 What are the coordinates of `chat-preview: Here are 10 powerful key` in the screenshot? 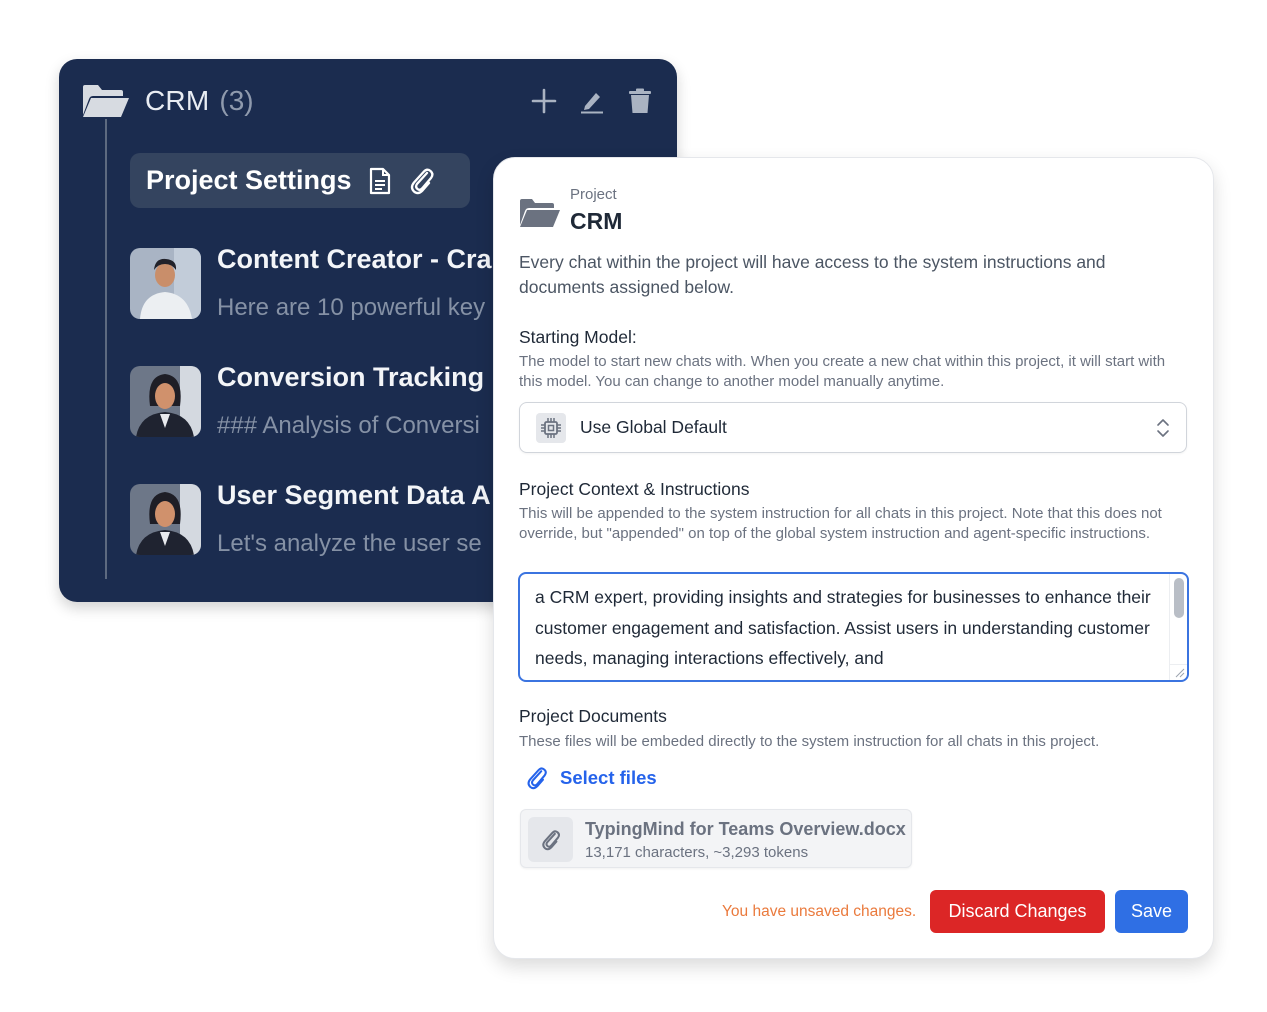 It's located at (351, 307).